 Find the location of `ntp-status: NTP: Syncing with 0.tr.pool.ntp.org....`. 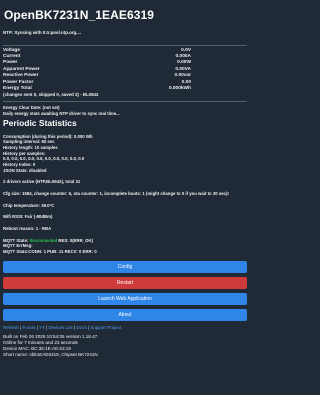

ntp-status: NTP: Syncing with 0.tr.pool.ntp.org.... is located at coordinates (42, 32).